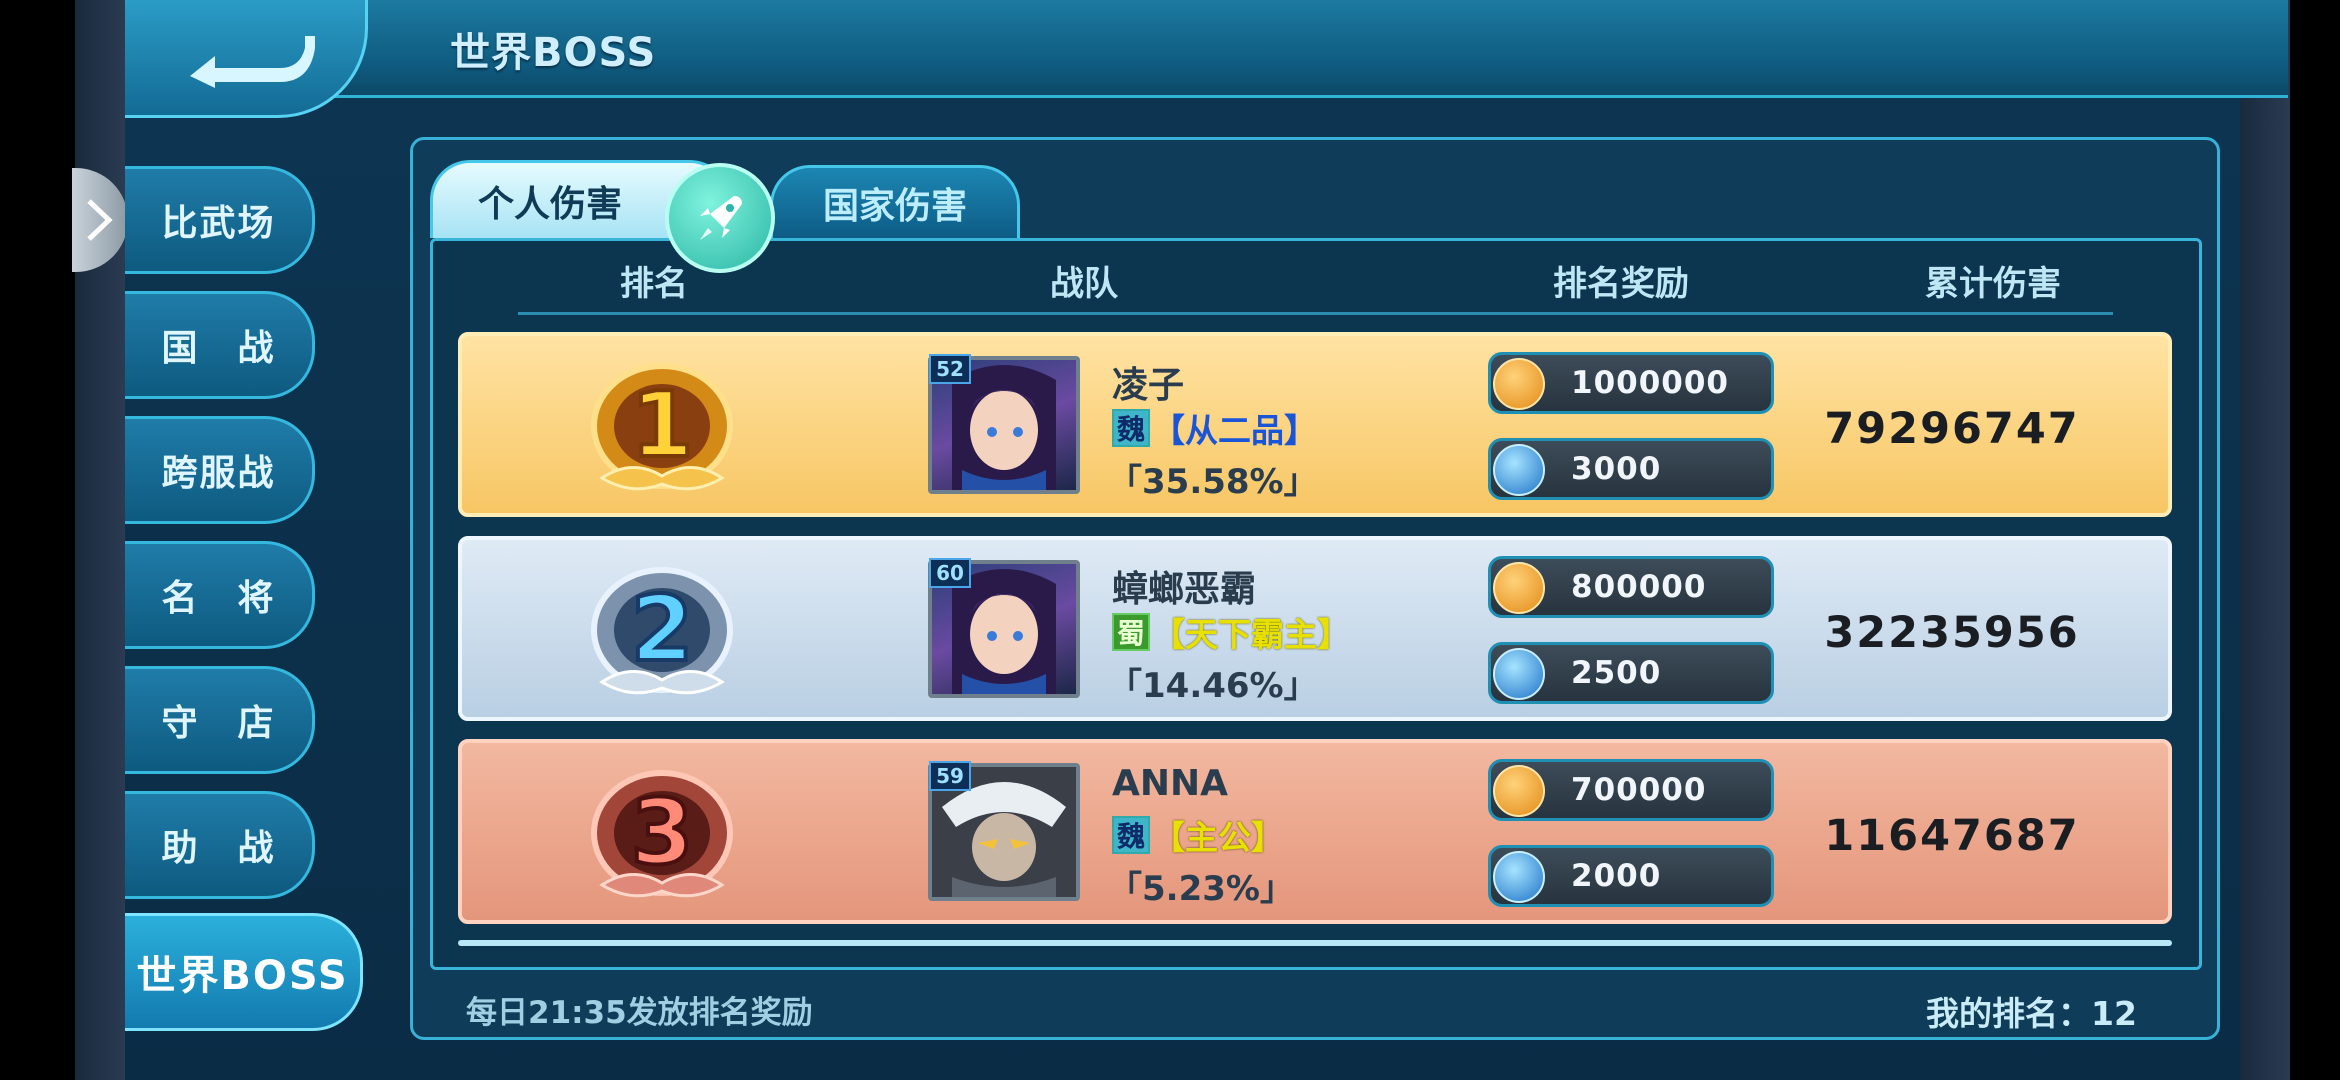  Describe the element at coordinates (220, 595) in the screenshot. I see `nav-item-famous-generals: 名 将` at that location.